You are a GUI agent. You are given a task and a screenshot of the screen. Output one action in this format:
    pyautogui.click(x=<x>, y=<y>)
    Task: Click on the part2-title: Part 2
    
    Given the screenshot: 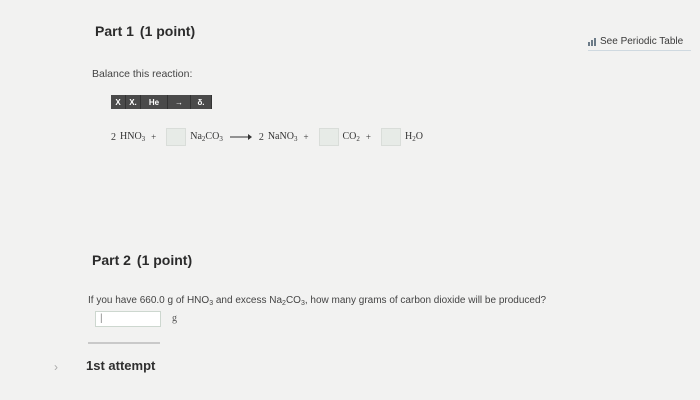 What is the action you would take?
    pyautogui.click(x=111, y=260)
    